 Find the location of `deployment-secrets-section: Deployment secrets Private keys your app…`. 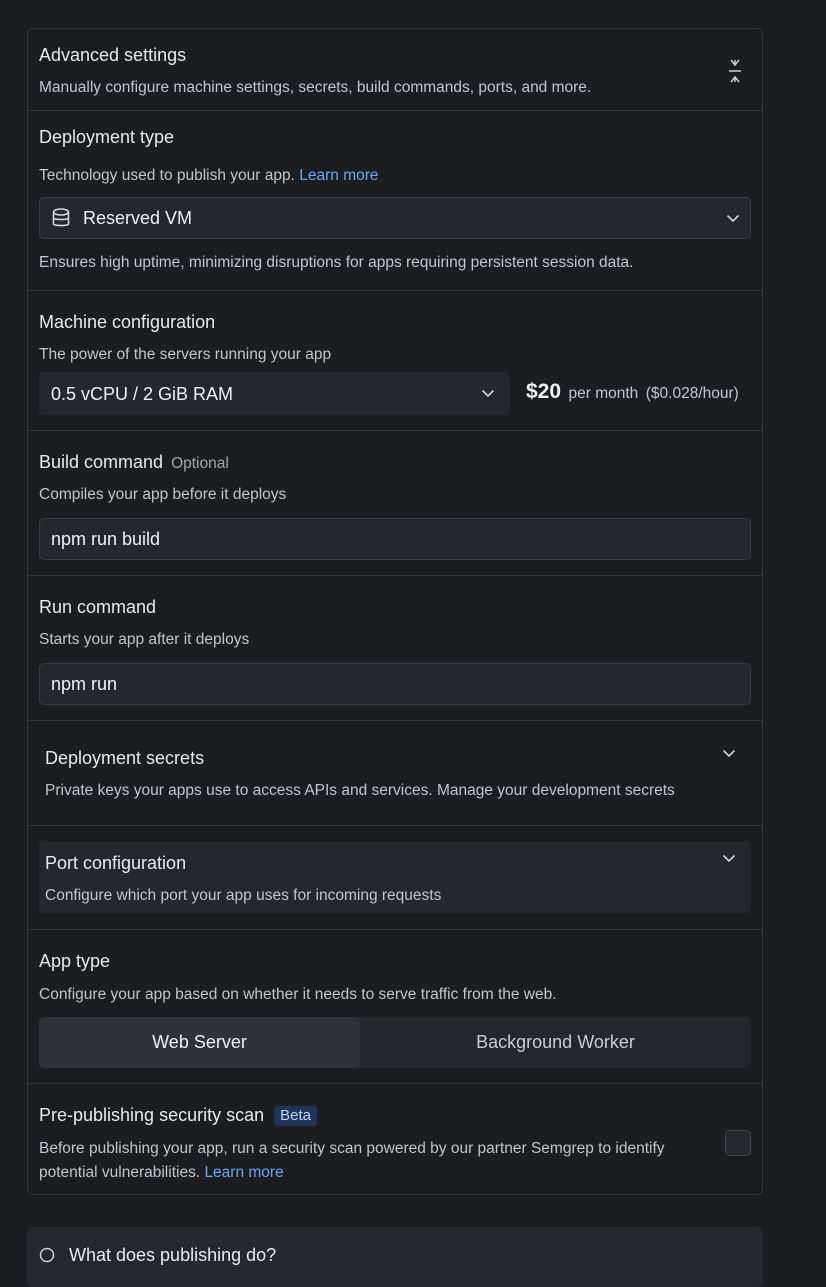

deployment-secrets-section: Deployment secrets Private keys your app… is located at coordinates (395, 773).